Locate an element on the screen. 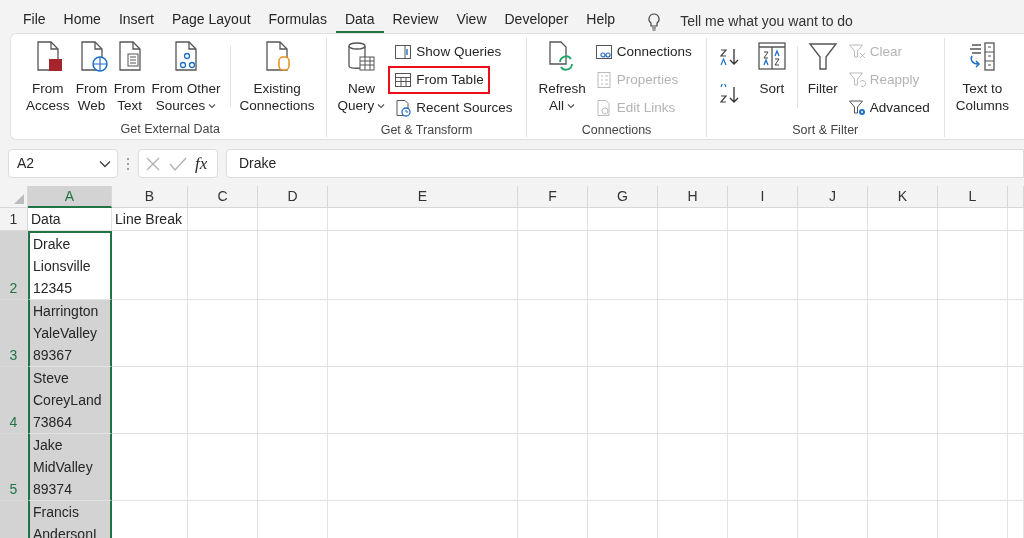  clear-filter-icon is located at coordinates (856, 52).